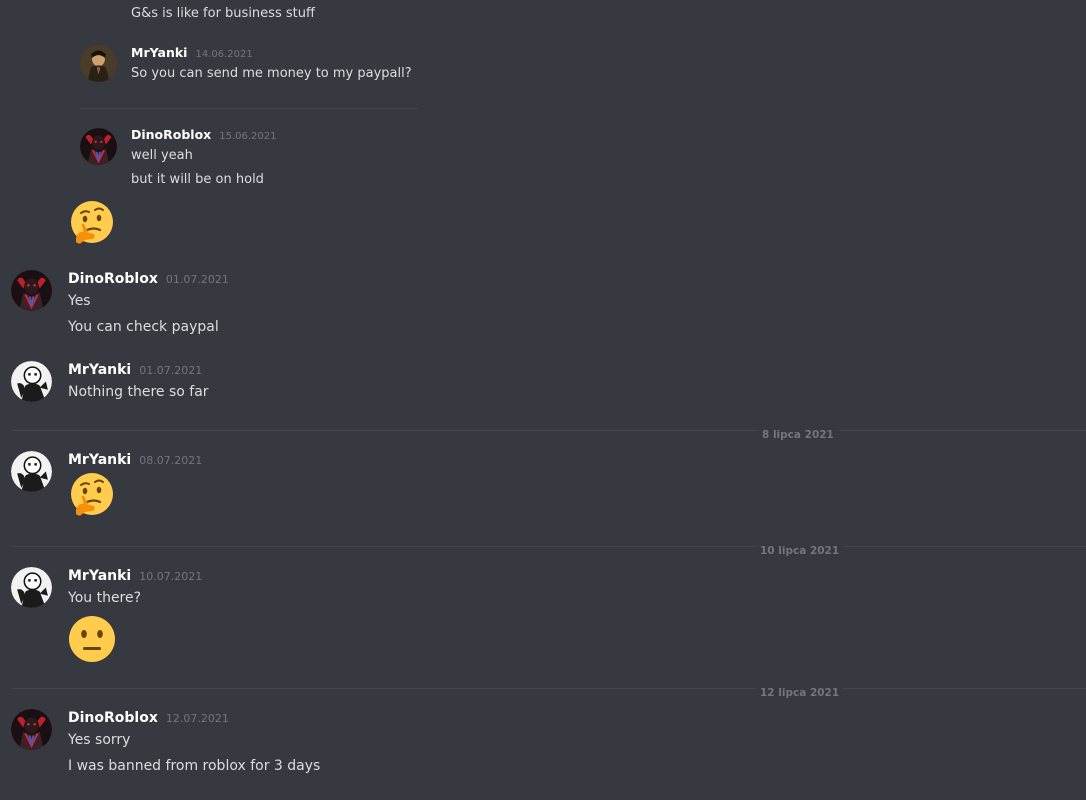  Describe the element at coordinates (271, 73) in the screenshot. I see `message-text: So you can send me money to my paypall?` at that location.